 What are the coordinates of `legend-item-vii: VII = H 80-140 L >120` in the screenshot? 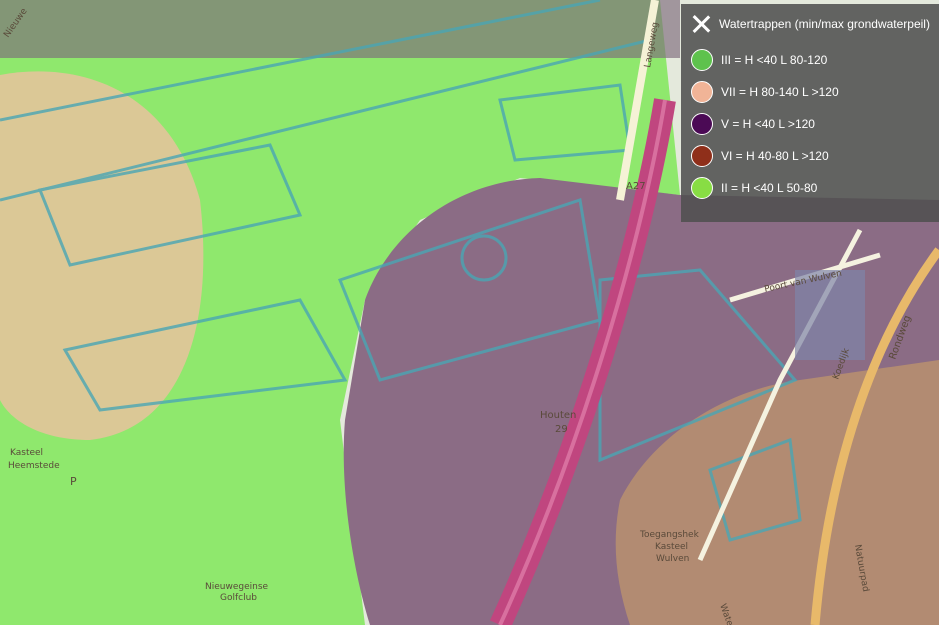 It's located at (815, 92).